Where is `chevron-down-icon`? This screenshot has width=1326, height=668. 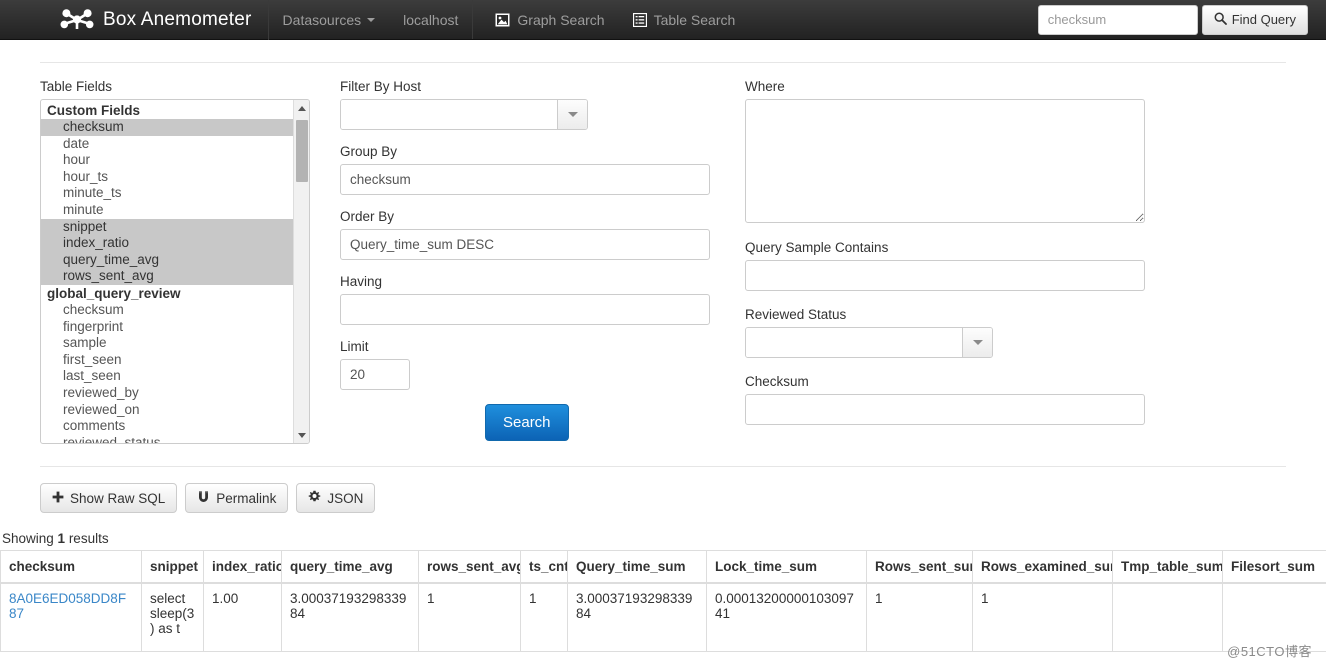
chevron-down-icon is located at coordinates (572, 114).